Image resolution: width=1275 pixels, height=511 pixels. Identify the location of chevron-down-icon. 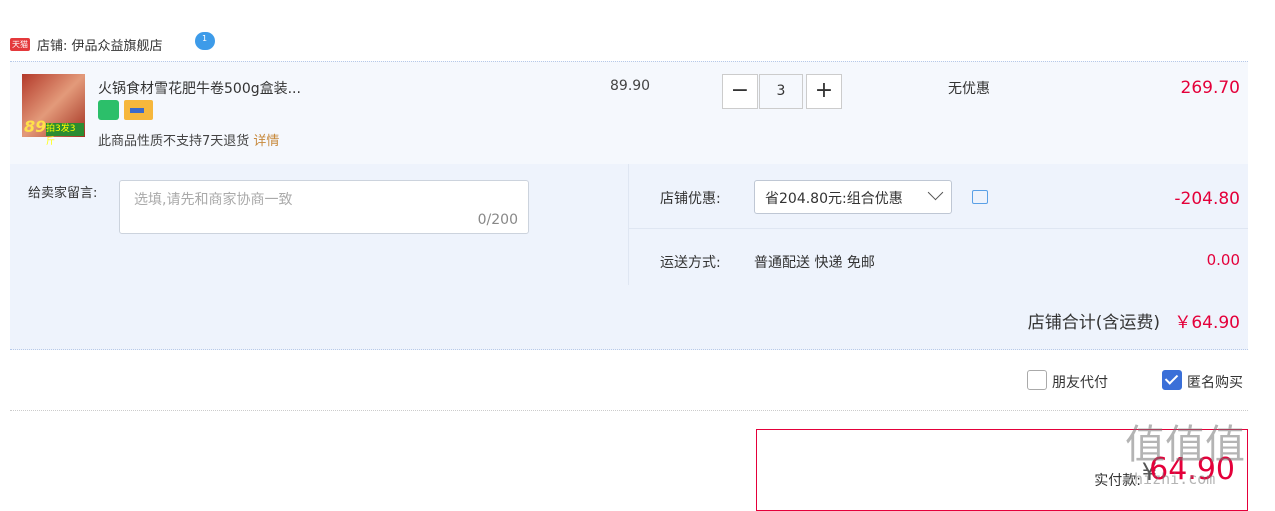
(935, 192).